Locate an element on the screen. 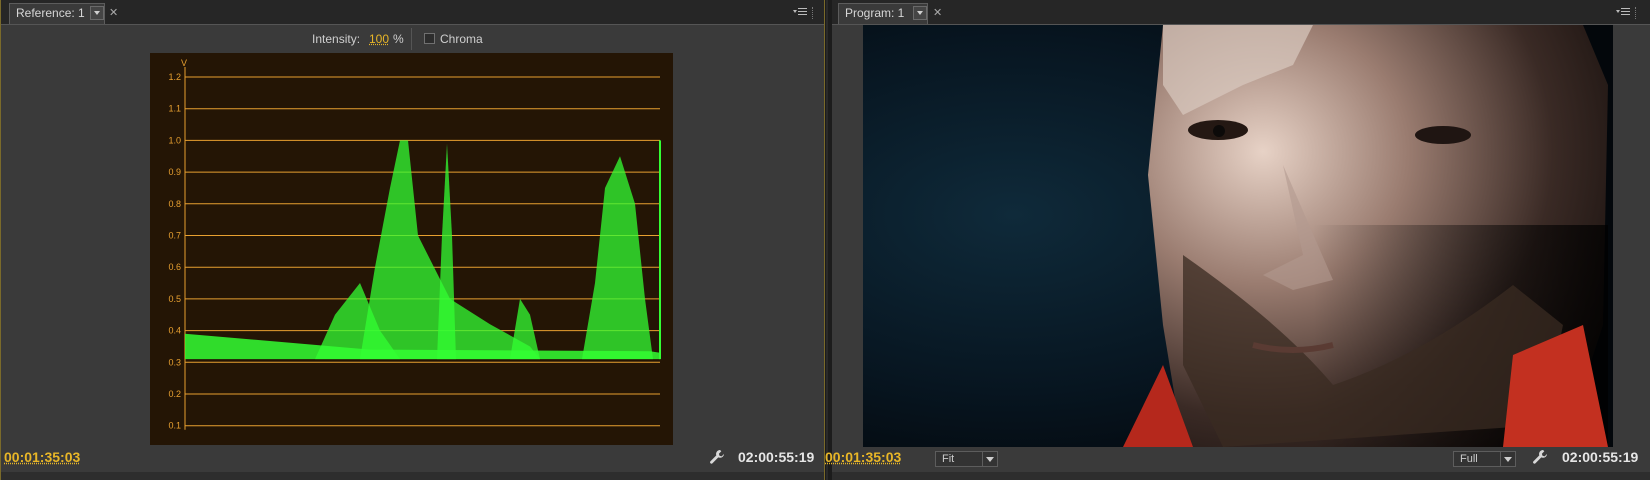 Image resolution: width=1650 pixels, height=480 pixels. reference-bottom-strip is located at coordinates (412, 476).